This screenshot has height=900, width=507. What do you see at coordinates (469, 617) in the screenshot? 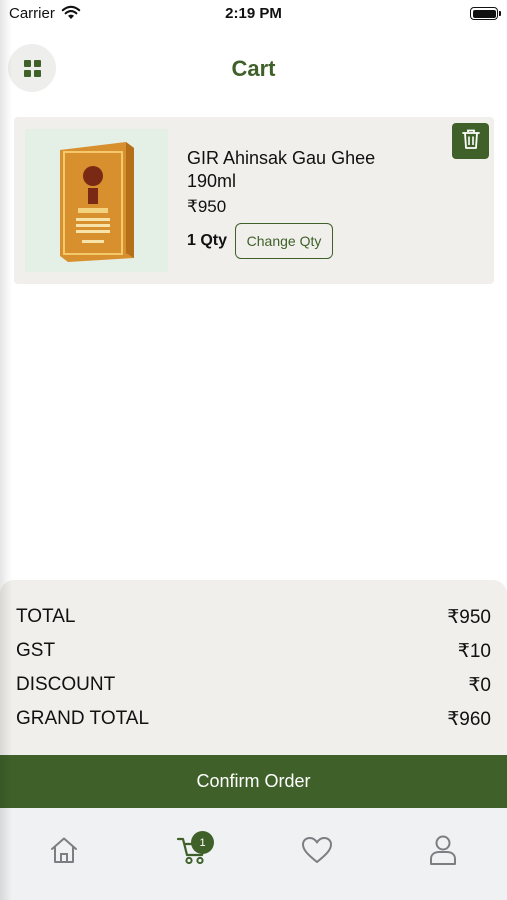
I see `summary-value: ₹950` at bounding box center [469, 617].